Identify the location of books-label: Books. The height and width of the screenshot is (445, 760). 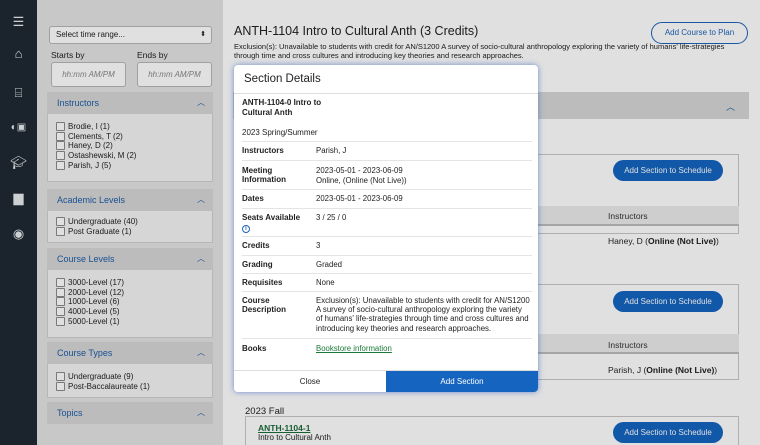
(254, 348).